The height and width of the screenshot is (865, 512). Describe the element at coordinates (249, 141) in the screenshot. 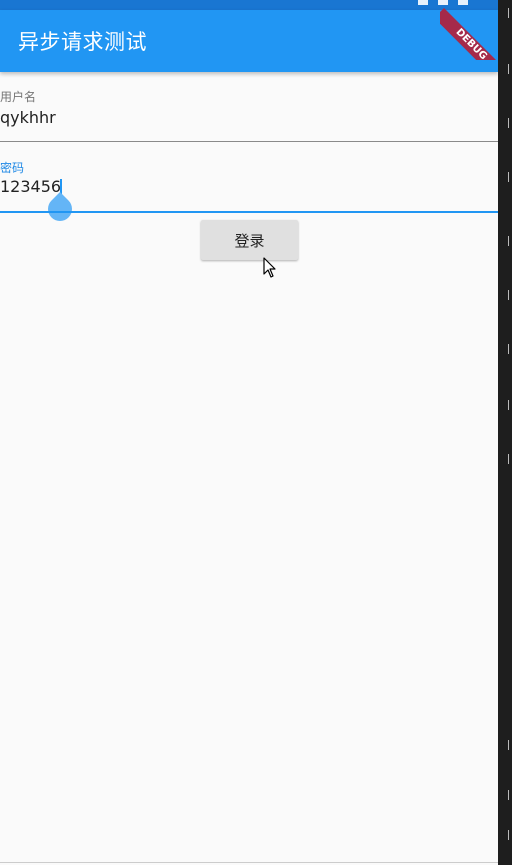

I see `username-underline` at that location.